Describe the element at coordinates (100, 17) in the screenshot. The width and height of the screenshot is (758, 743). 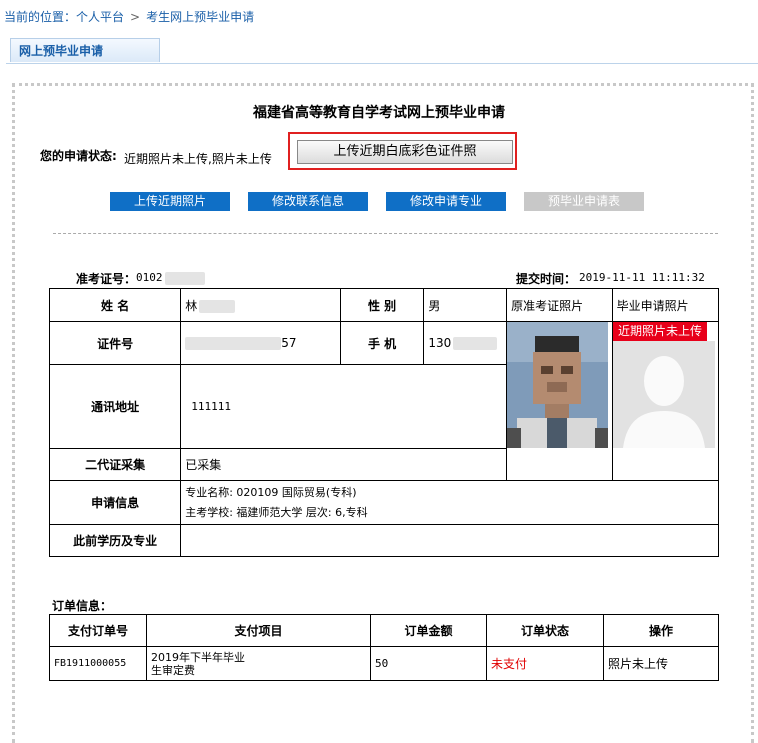
I see `breadcrumb-item-personal: 个人平台` at that location.